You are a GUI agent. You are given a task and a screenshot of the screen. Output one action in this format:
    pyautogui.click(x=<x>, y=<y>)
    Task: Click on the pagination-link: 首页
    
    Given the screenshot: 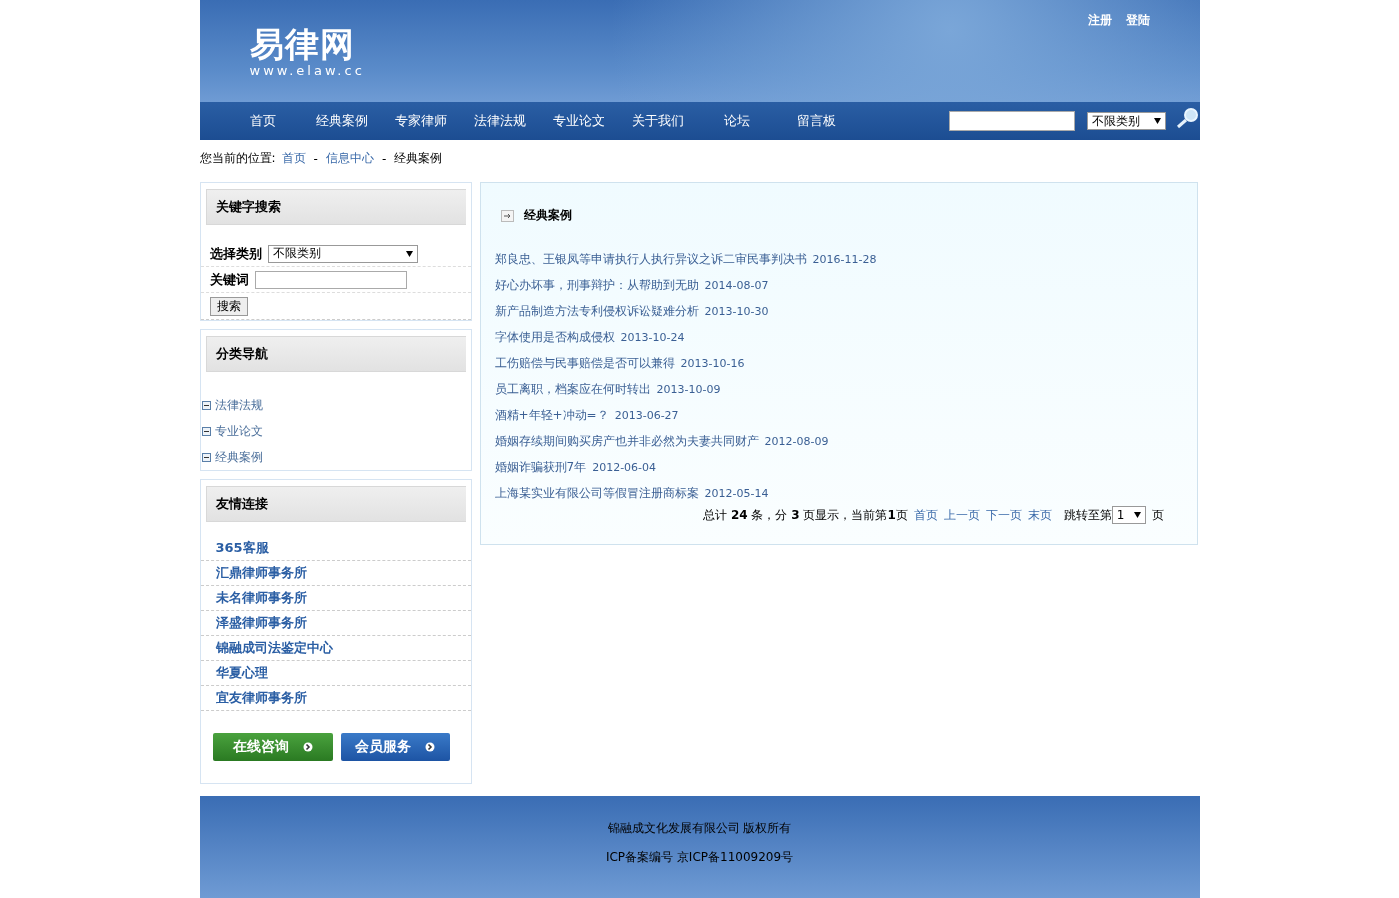 What is the action you would take?
    pyautogui.click(x=925, y=515)
    